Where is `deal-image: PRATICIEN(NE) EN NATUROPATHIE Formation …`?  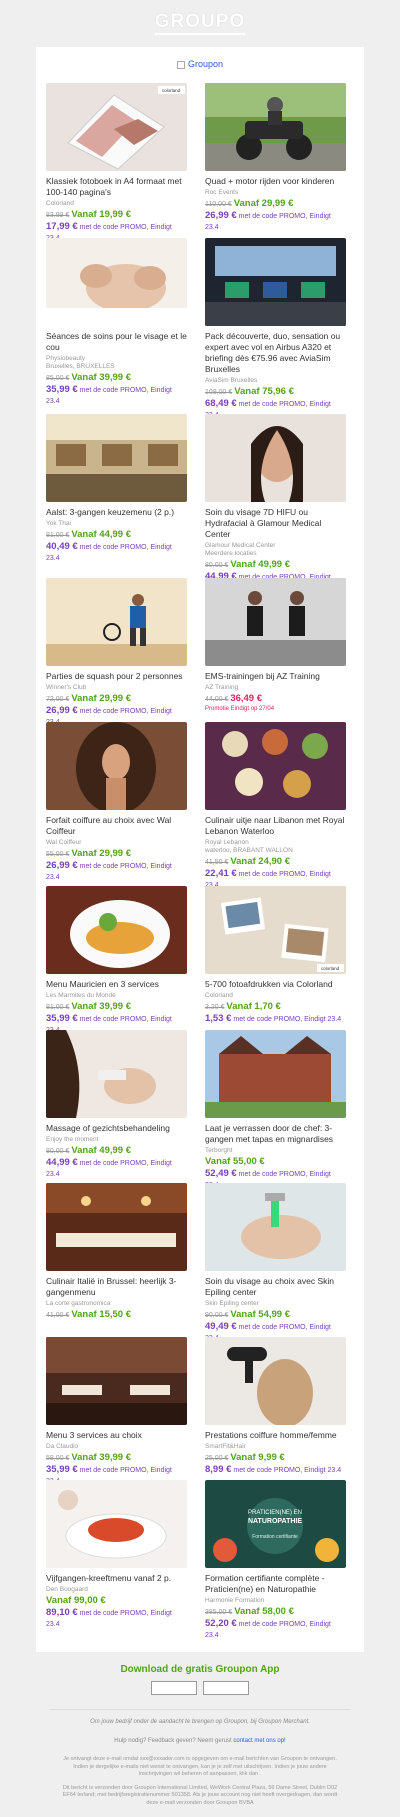 deal-image: PRATICIEN(NE) EN NATUROPATHIE Formation … is located at coordinates (275, 1524).